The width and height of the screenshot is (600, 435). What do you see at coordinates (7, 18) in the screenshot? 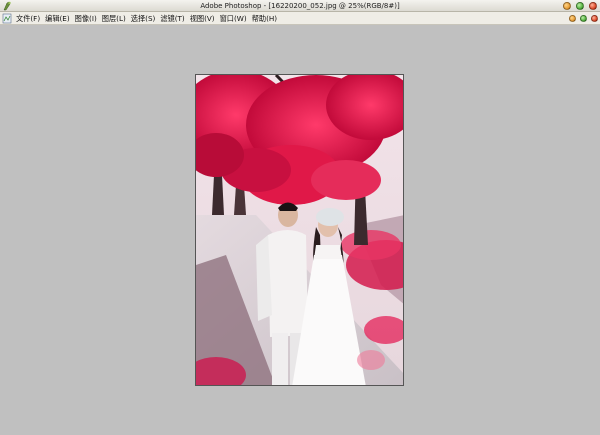
I see `document-icon` at bounding box center [7, 18].